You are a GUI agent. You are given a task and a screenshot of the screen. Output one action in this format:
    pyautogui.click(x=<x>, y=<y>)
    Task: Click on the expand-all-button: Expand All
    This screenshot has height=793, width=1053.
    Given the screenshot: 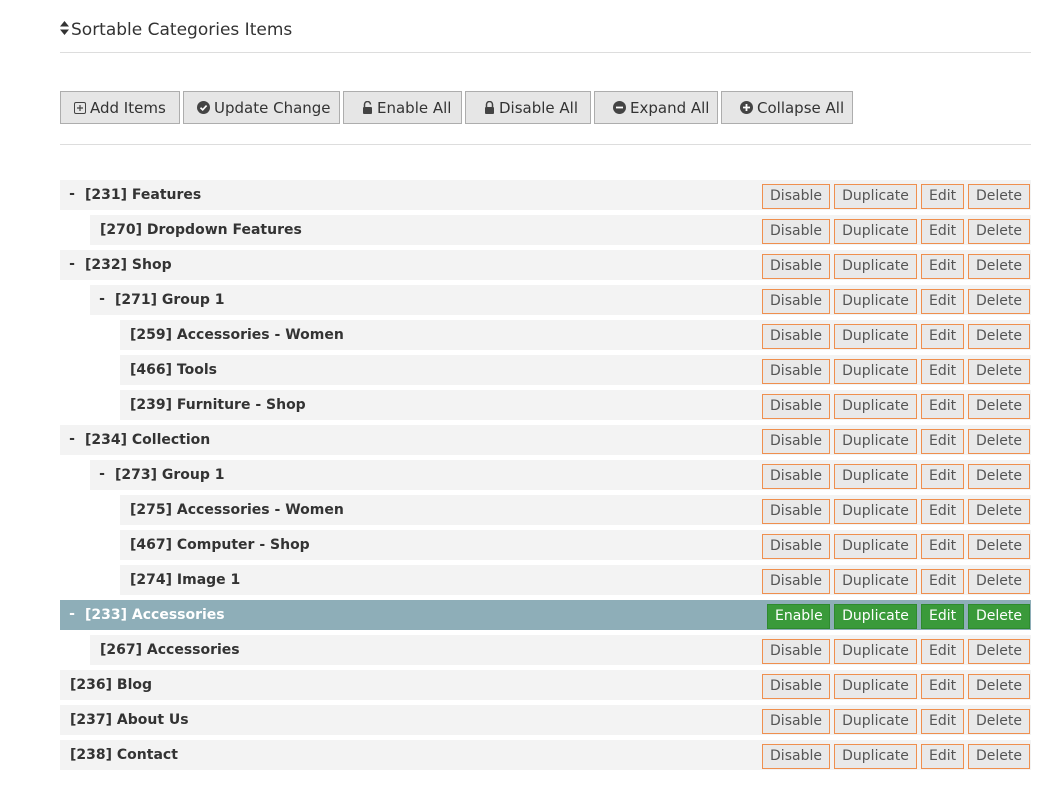 What is the action you would take?
    pyautogui.click(x=656, y=107)
    